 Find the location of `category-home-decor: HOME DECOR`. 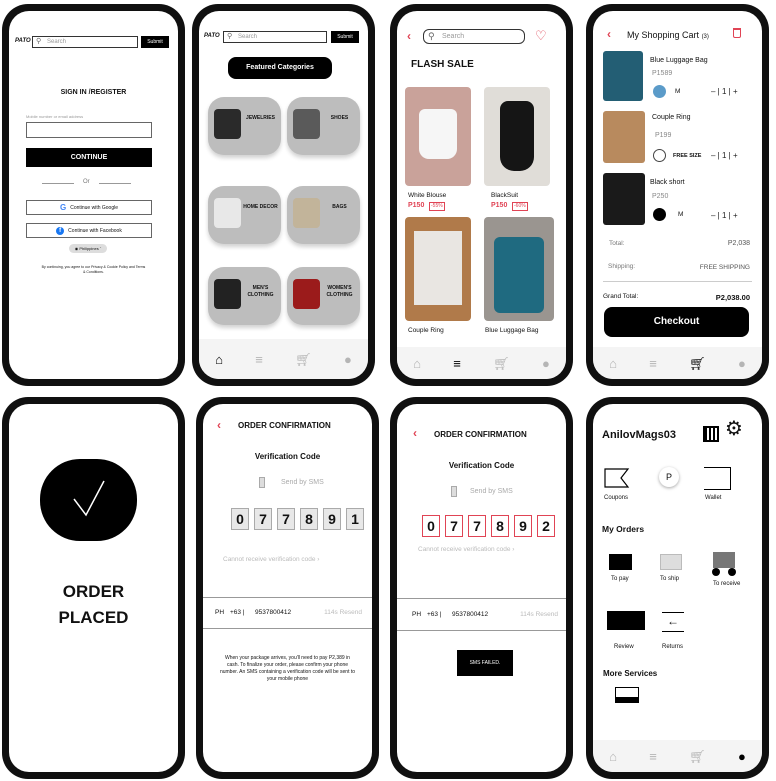

category-home-decor: HOME DECOR is located at coordinates (244, 215).